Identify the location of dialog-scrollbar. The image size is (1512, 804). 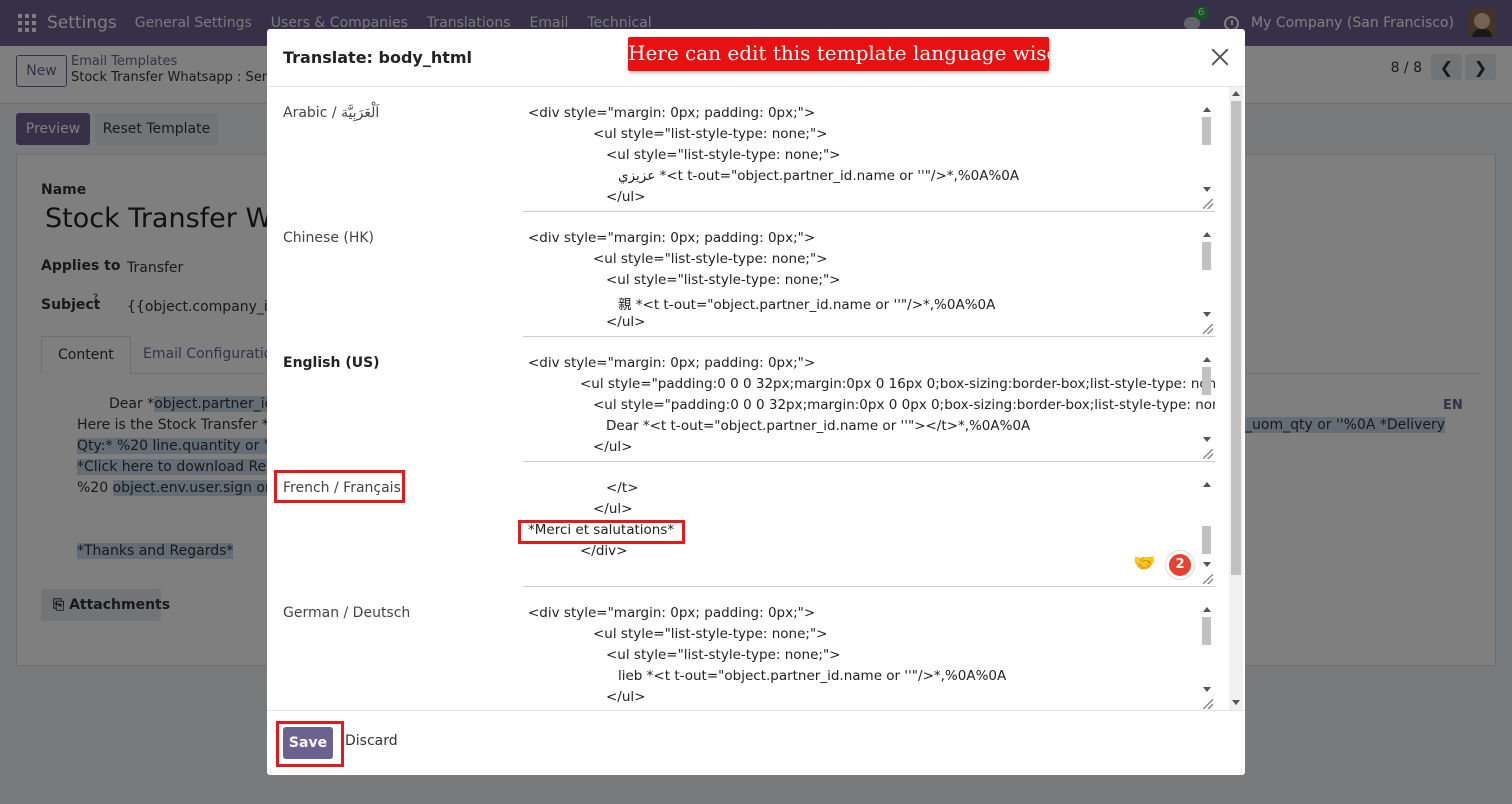
(1236, 398).